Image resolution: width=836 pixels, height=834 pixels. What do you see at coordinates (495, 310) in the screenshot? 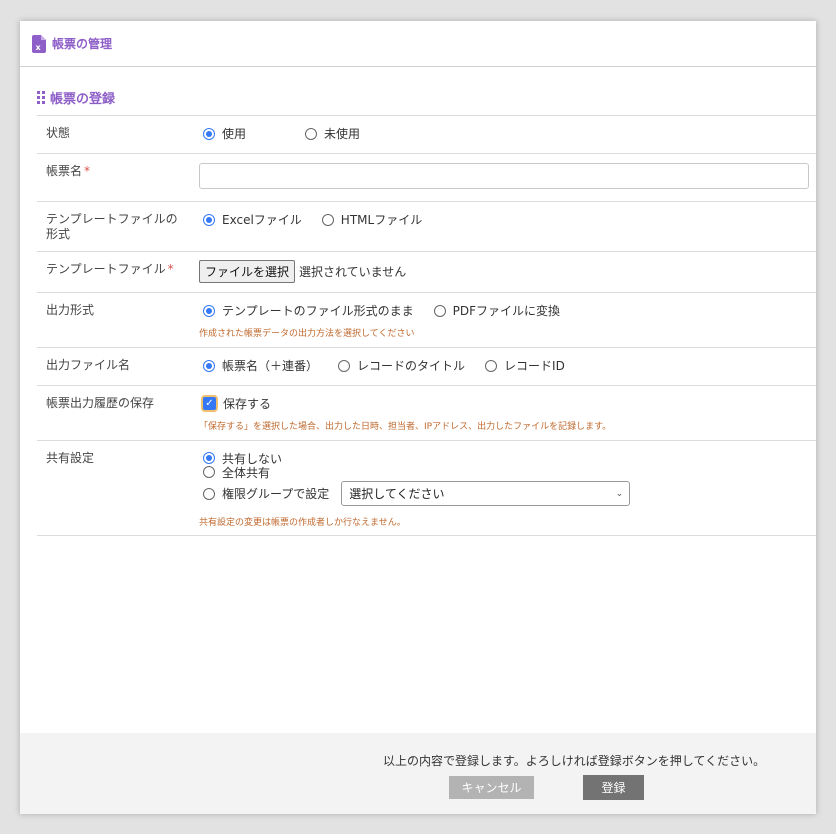
I see `output-option-pdf: PDFファイルに変換` at bounding box center [495, 310].